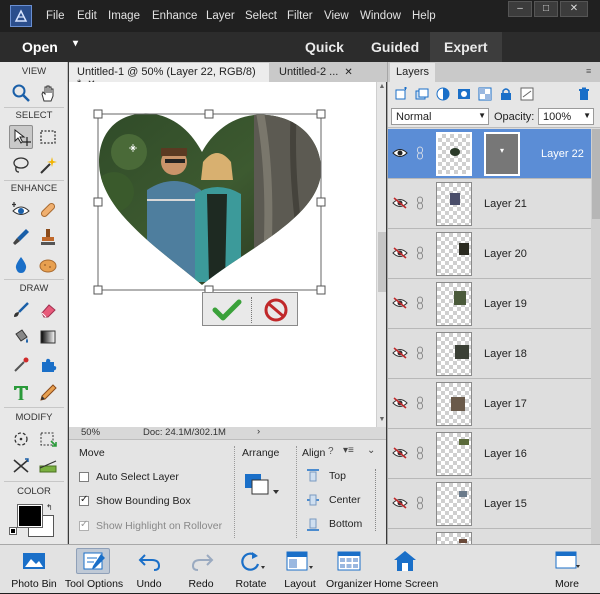 Image resolution: width=600 pixels, height=594 pixels. What do you see at coordinates (574, 9) in the screenshot?
I see `close-window-button: ✕` at bounding box center [574, 9].